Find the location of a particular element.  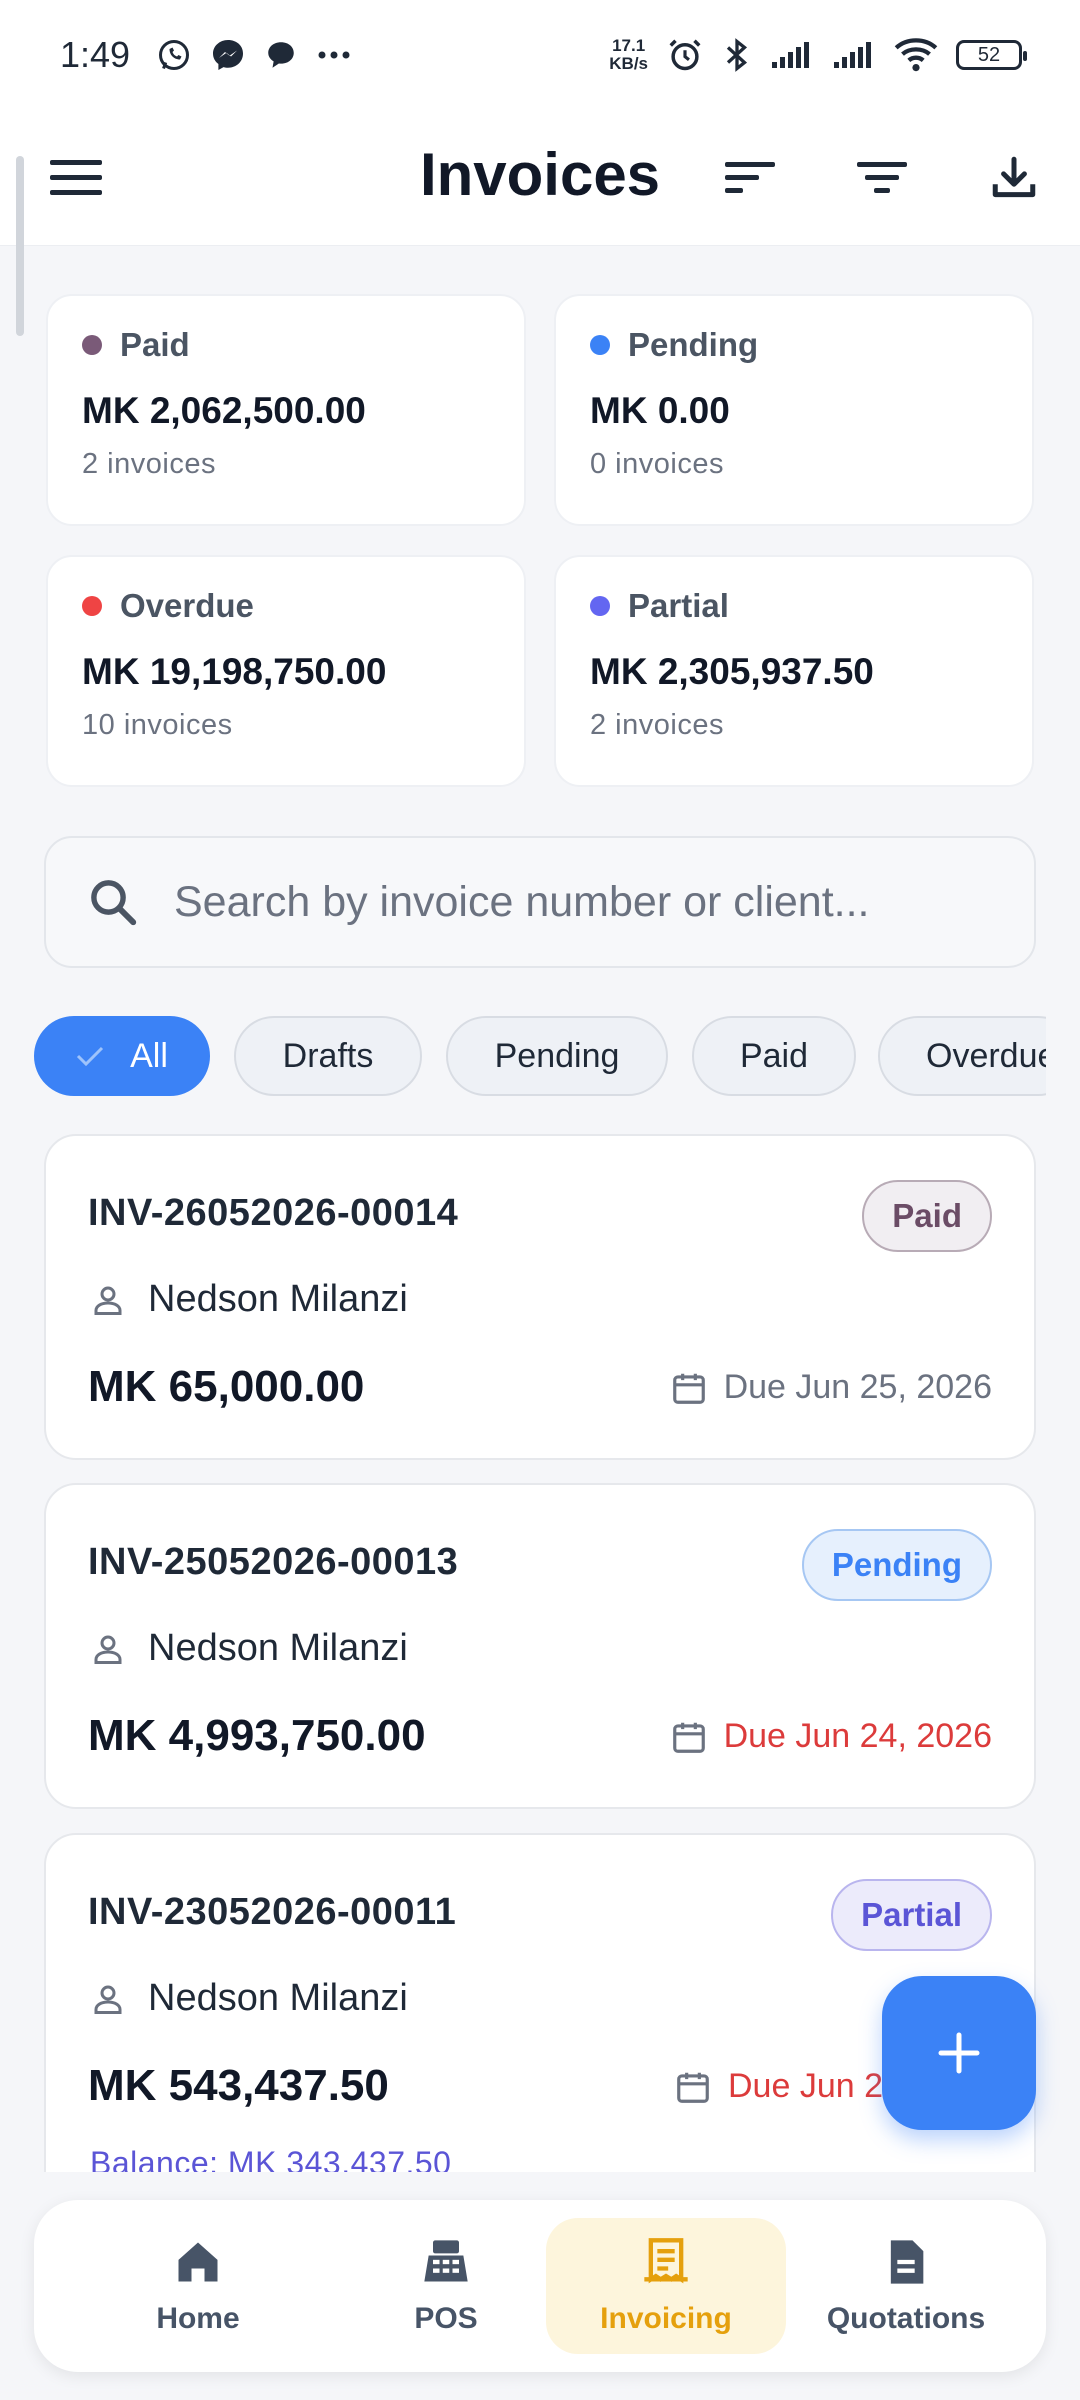

chip-drafts: Drafts is located at coordinates (328, 1056).